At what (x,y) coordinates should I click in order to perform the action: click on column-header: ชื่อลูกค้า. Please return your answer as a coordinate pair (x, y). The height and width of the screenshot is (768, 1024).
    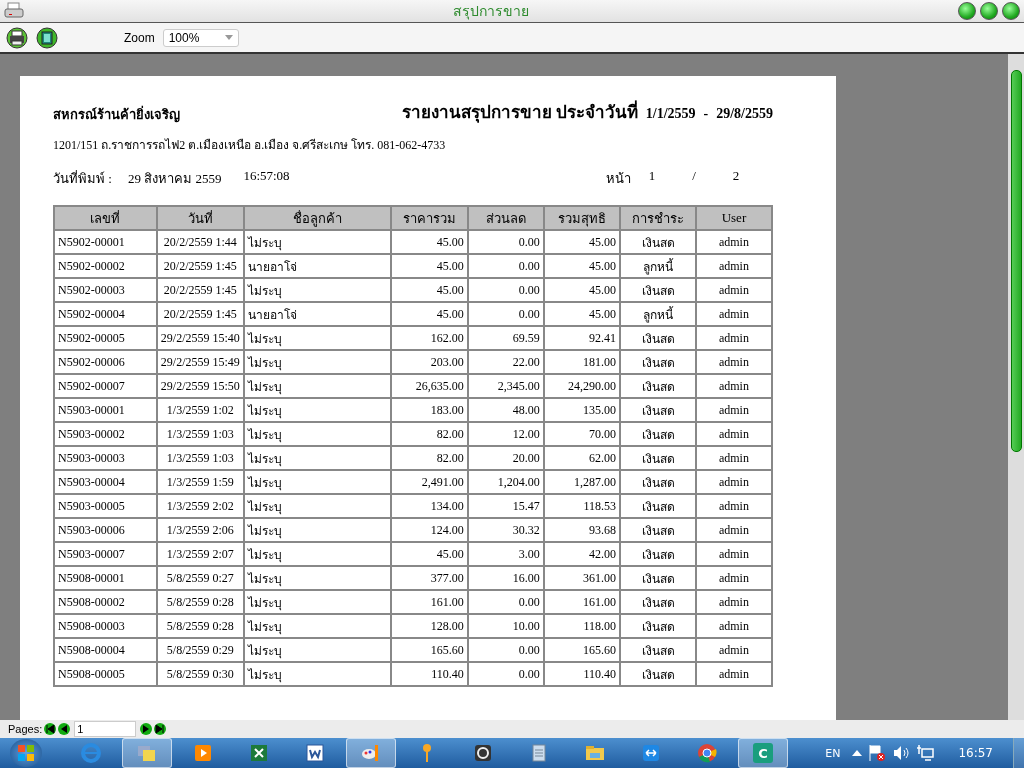
    Looking at the image, I should click on (317, 218).